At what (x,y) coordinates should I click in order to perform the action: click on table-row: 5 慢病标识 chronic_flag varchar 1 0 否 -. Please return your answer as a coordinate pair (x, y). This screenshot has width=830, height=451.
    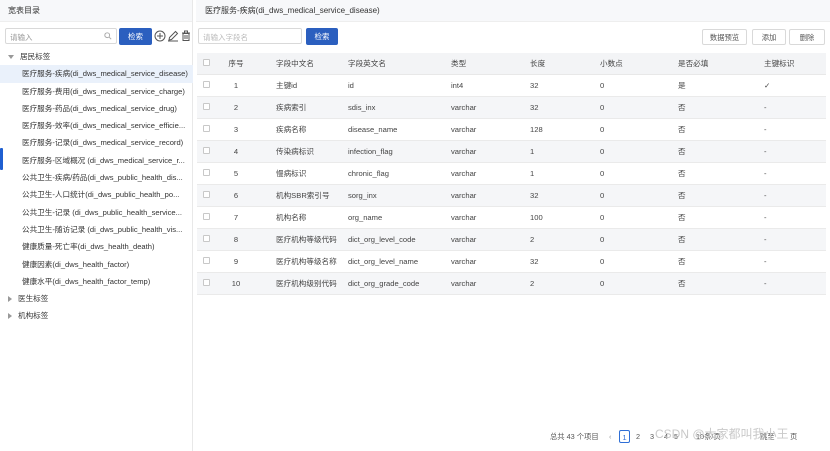
    Looking at the image, I should click on (511, 173).